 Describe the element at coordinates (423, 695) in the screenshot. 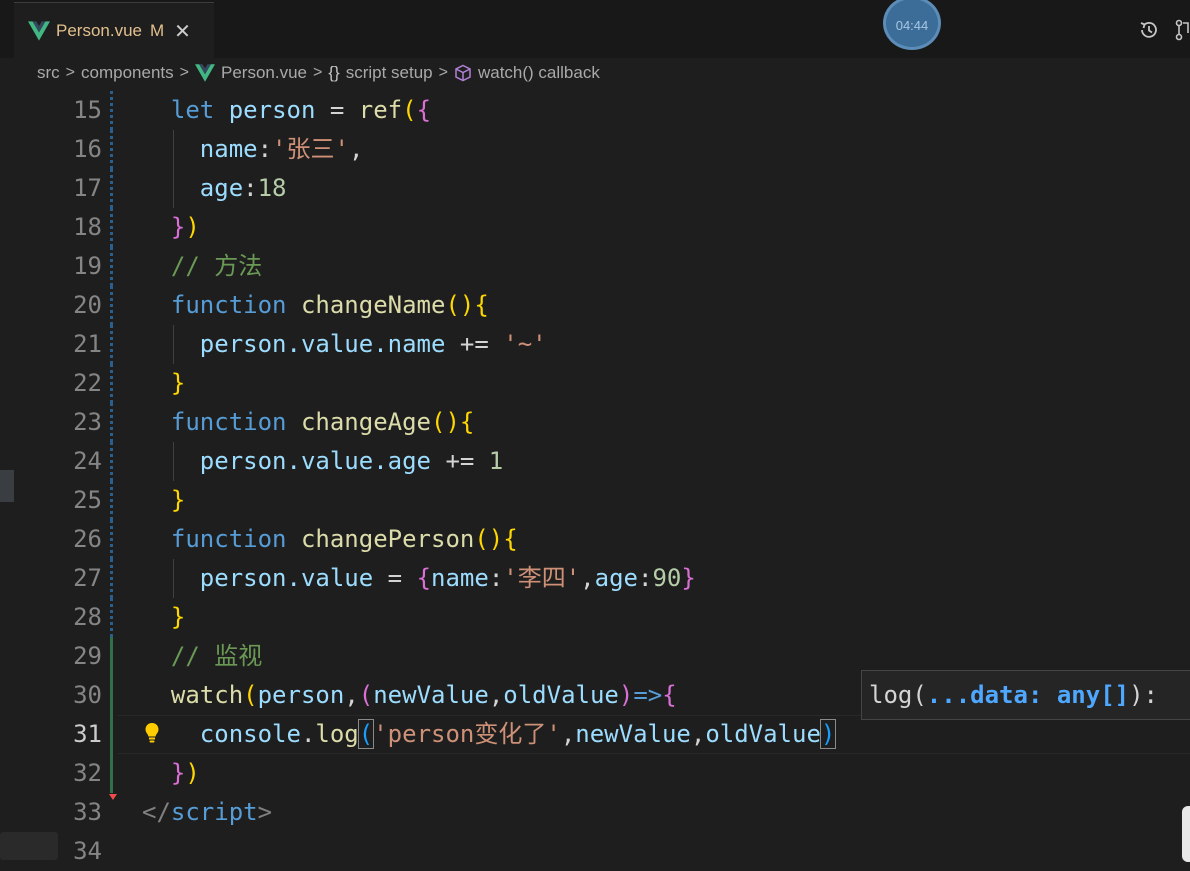

I see `code-text: watch(person,(newValue,oldValue)=>{` at that location.